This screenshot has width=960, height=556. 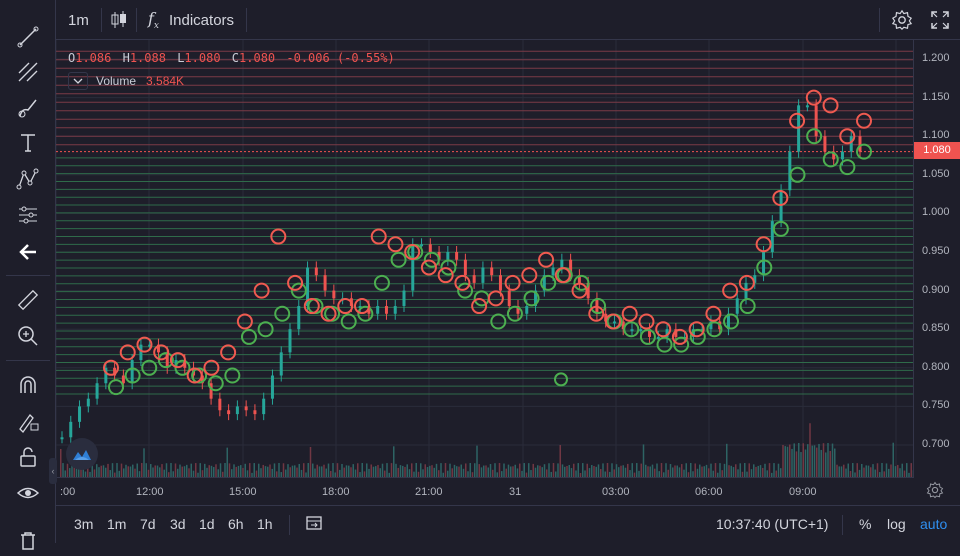 I want to click on time-axis: :00 12:00 15:00 18:00 21:00 31 03:00 06:00 09:00, so click(x=485, y=491).